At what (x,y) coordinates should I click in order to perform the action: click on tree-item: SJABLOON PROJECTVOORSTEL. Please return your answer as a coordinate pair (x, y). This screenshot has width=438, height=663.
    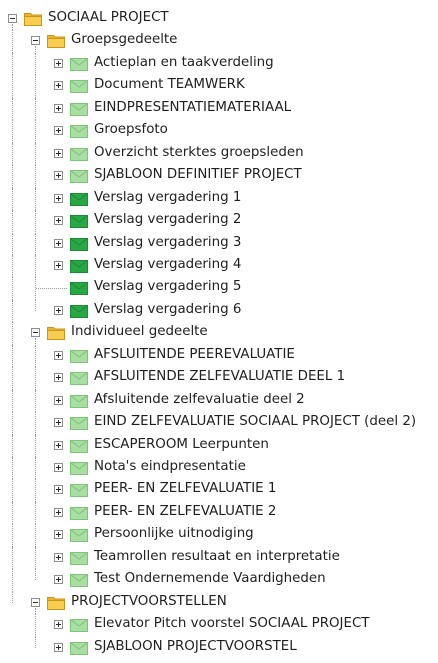
    Looking at the image, I should click on (219, 647).